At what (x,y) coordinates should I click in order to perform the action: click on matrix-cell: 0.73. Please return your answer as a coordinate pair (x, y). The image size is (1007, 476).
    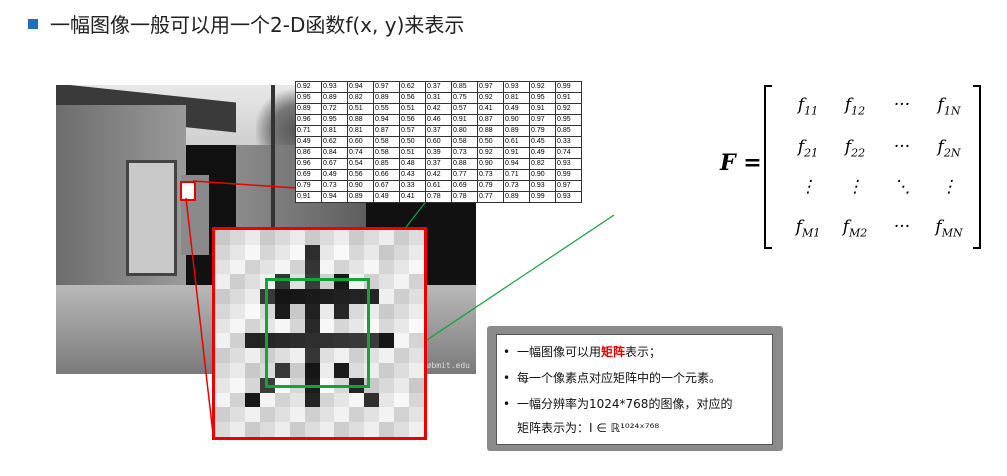
    Looking at the image, I should click on (490, 175).